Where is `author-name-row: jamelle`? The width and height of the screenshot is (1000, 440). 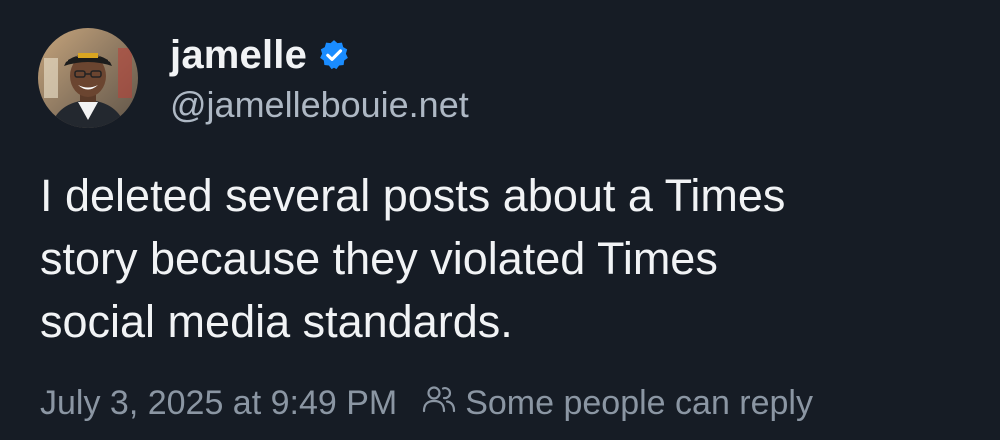
author-name-row: jamelle is located at coordinates (260, 55).